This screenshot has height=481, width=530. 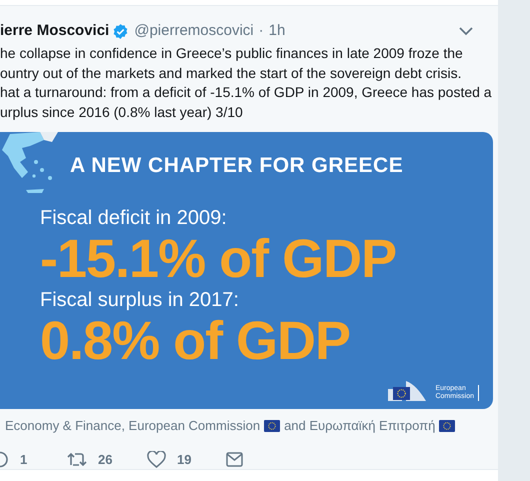 What do you see at coordinates (24, 459) in the screenshot?
I see `action-count: 1` at bounding box center [24, 459].